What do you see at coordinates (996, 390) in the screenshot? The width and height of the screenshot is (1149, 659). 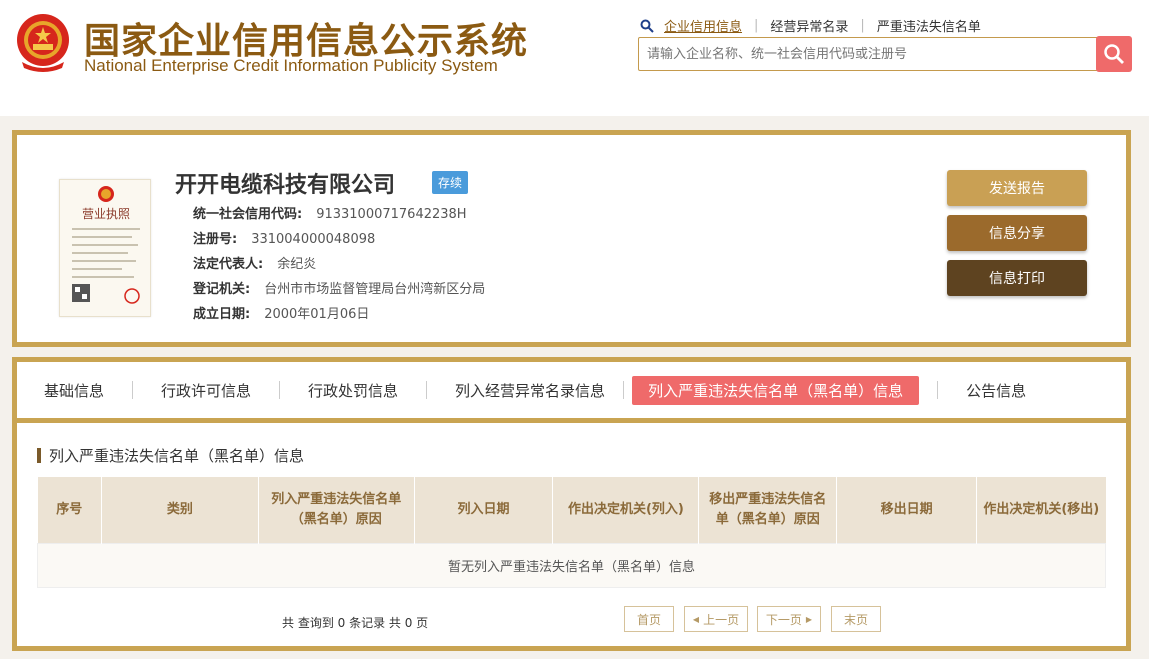 I see `tab-announcements: 公告信息` at bounding box center [996, 390].